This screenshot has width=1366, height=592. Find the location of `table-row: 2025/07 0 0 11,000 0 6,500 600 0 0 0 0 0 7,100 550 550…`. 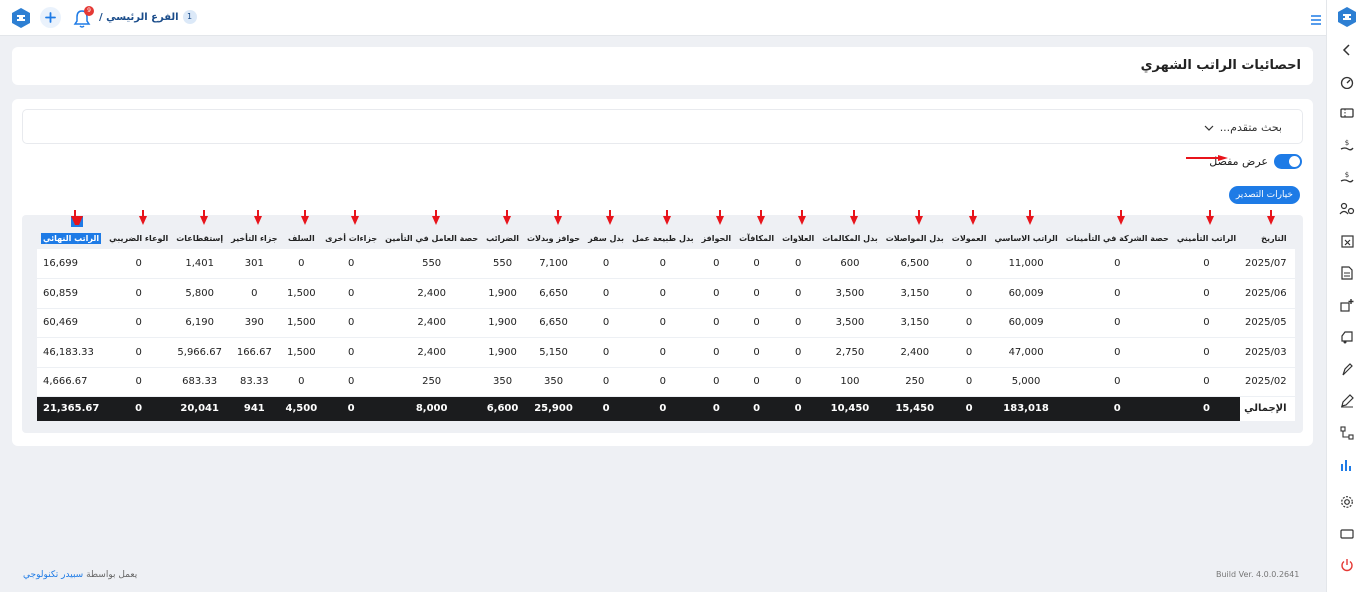

table-row: 2025/07 0 0 11,000 0 6,500 600 0 0 0 0 0 7,100 550 550… is located at coordinates (666, 264).